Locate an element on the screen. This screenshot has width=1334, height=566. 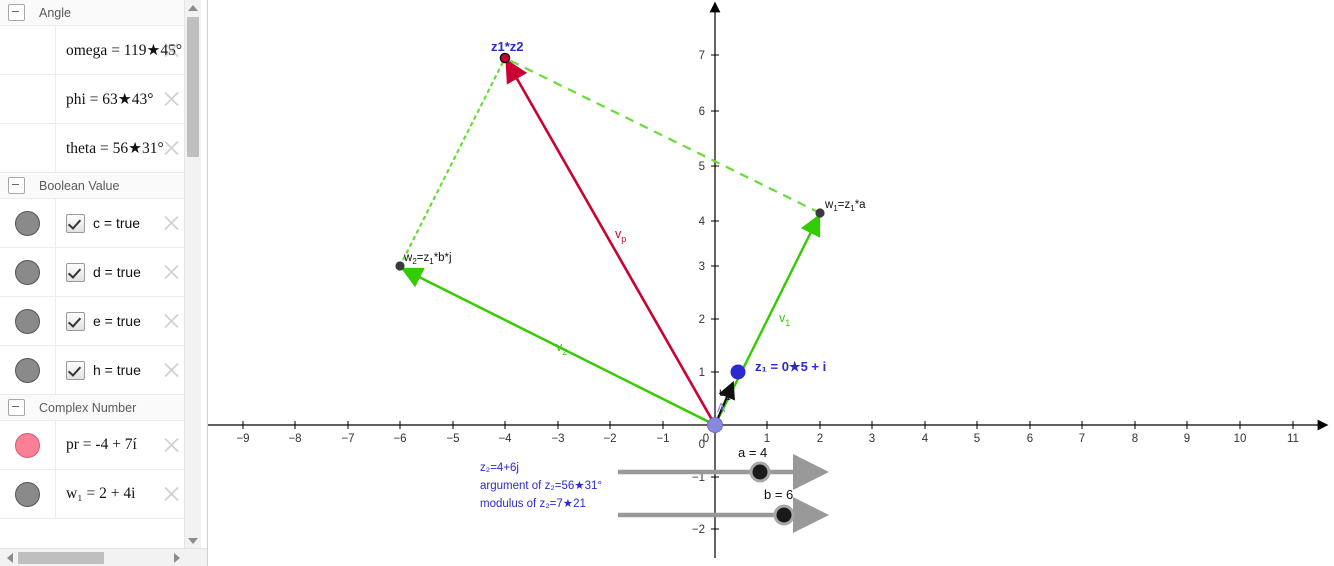
row-body: h = true is located at coordinates (121, 370).